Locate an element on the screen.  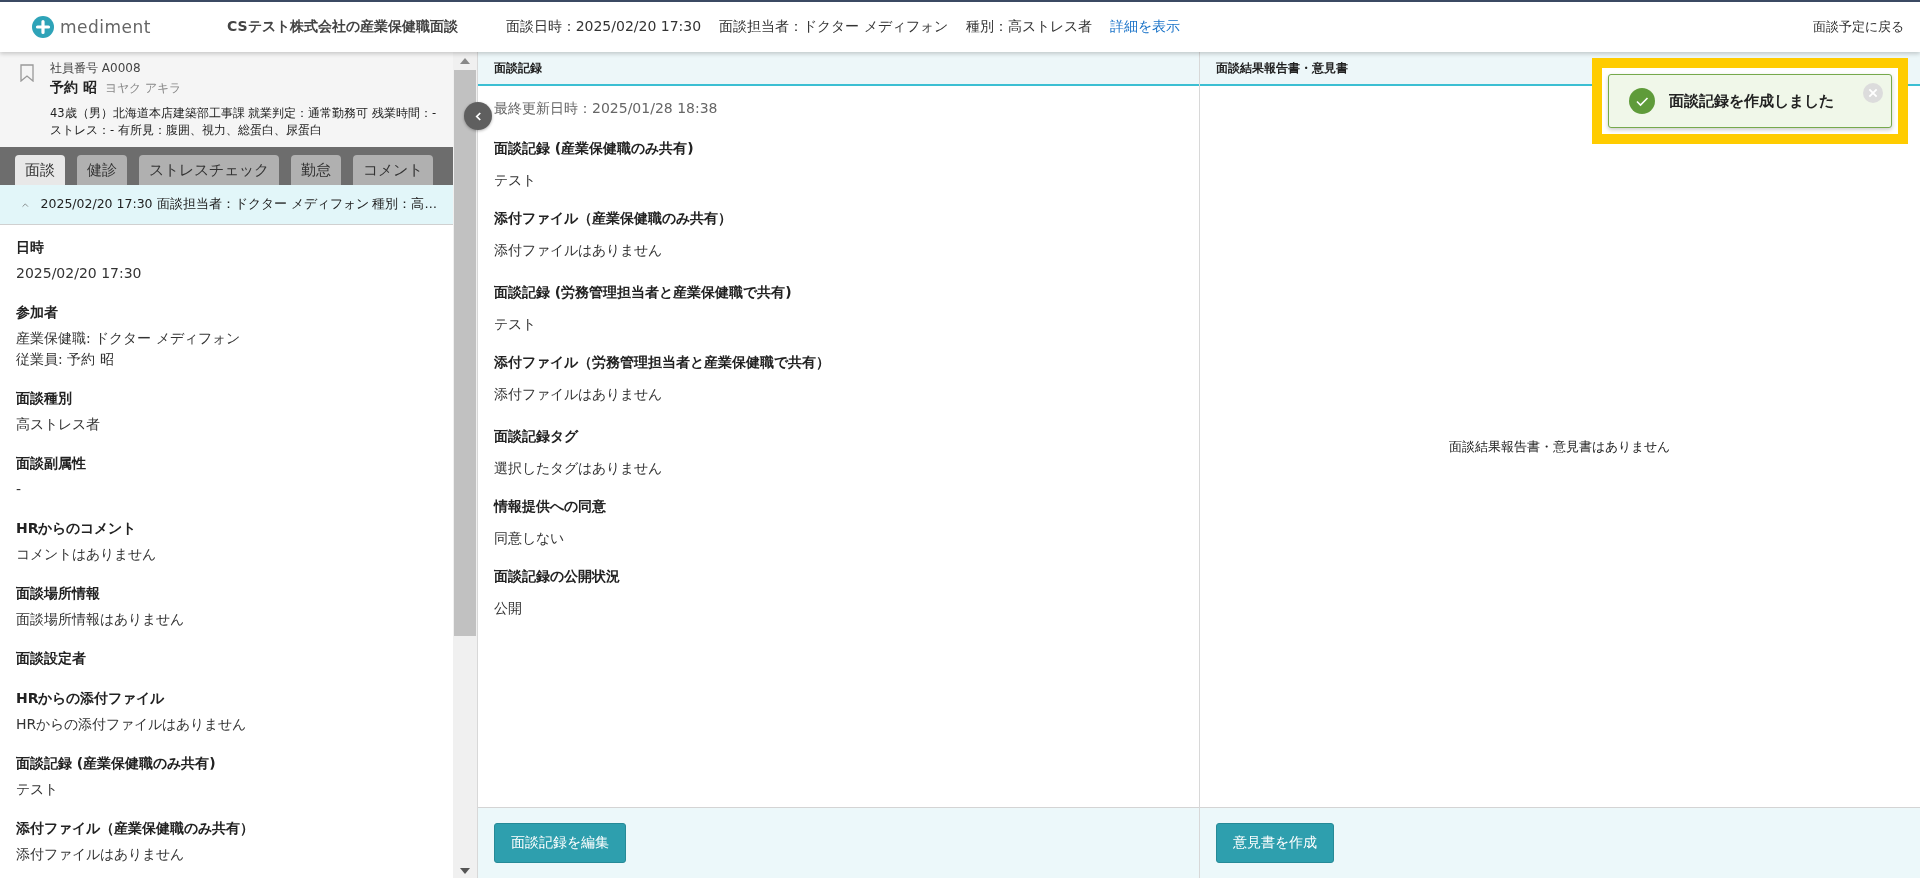
section-value: 公開 is located at coordinates (508, 609).